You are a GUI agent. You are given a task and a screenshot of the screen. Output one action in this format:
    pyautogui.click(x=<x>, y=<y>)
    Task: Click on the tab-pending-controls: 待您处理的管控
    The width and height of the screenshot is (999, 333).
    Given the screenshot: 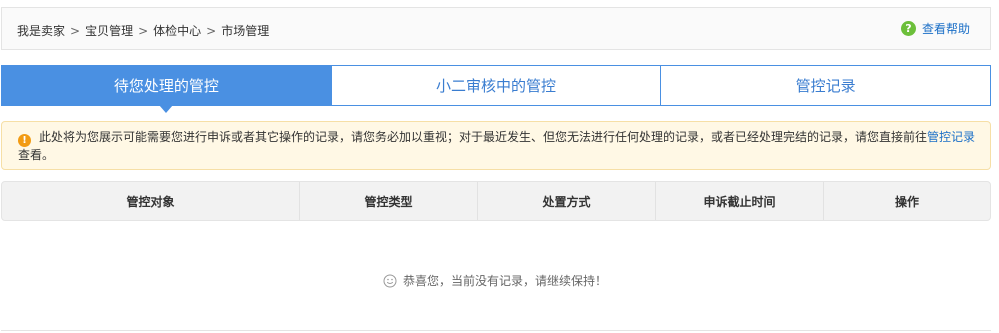 What is the action you would take?
    pyautogui.click(x=166, y=89)
    